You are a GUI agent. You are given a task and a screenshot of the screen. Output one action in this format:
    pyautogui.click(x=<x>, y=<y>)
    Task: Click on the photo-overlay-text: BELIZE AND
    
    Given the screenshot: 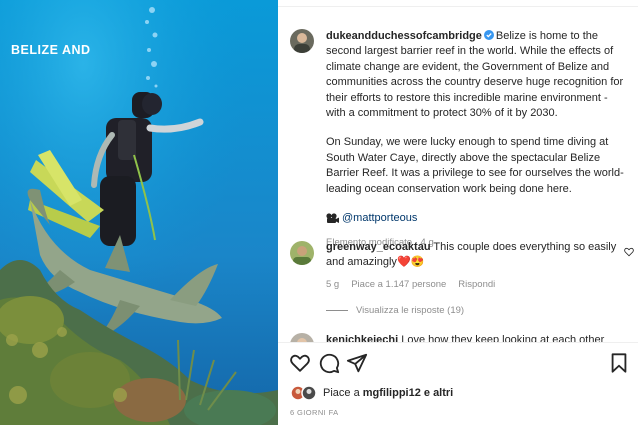 What is the action you would take?
    pyautogui.click(x=51, y=50)
    